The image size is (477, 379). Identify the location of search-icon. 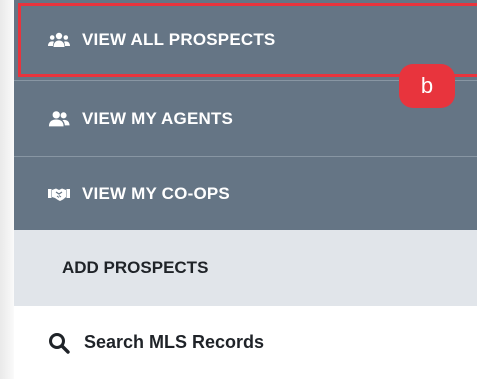
(59, 343).